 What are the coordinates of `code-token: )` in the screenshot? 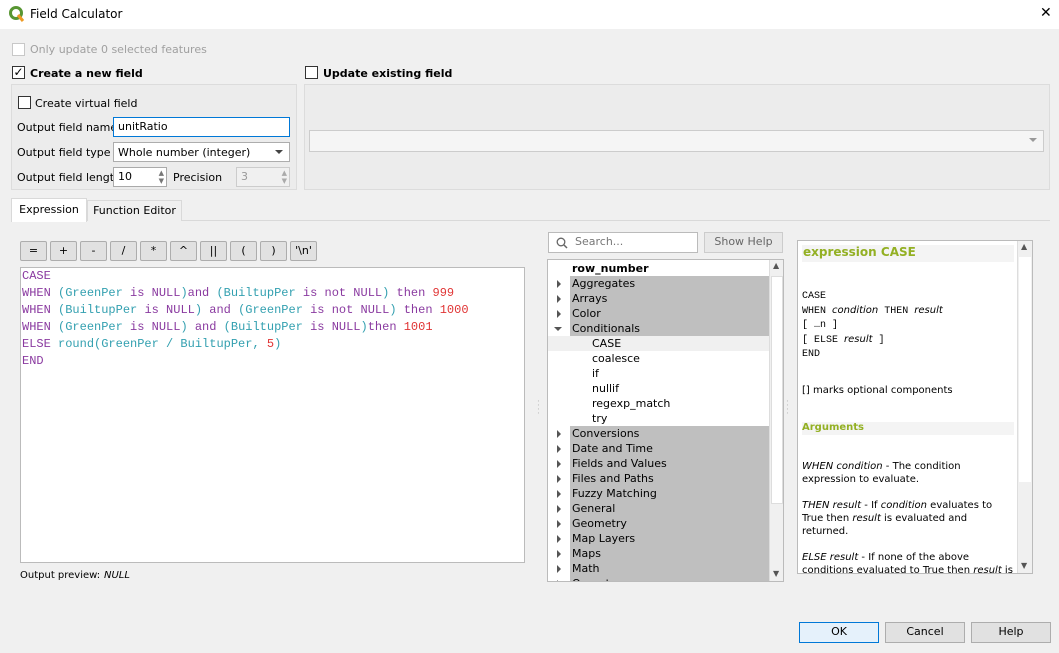 It's located at (278, 344).